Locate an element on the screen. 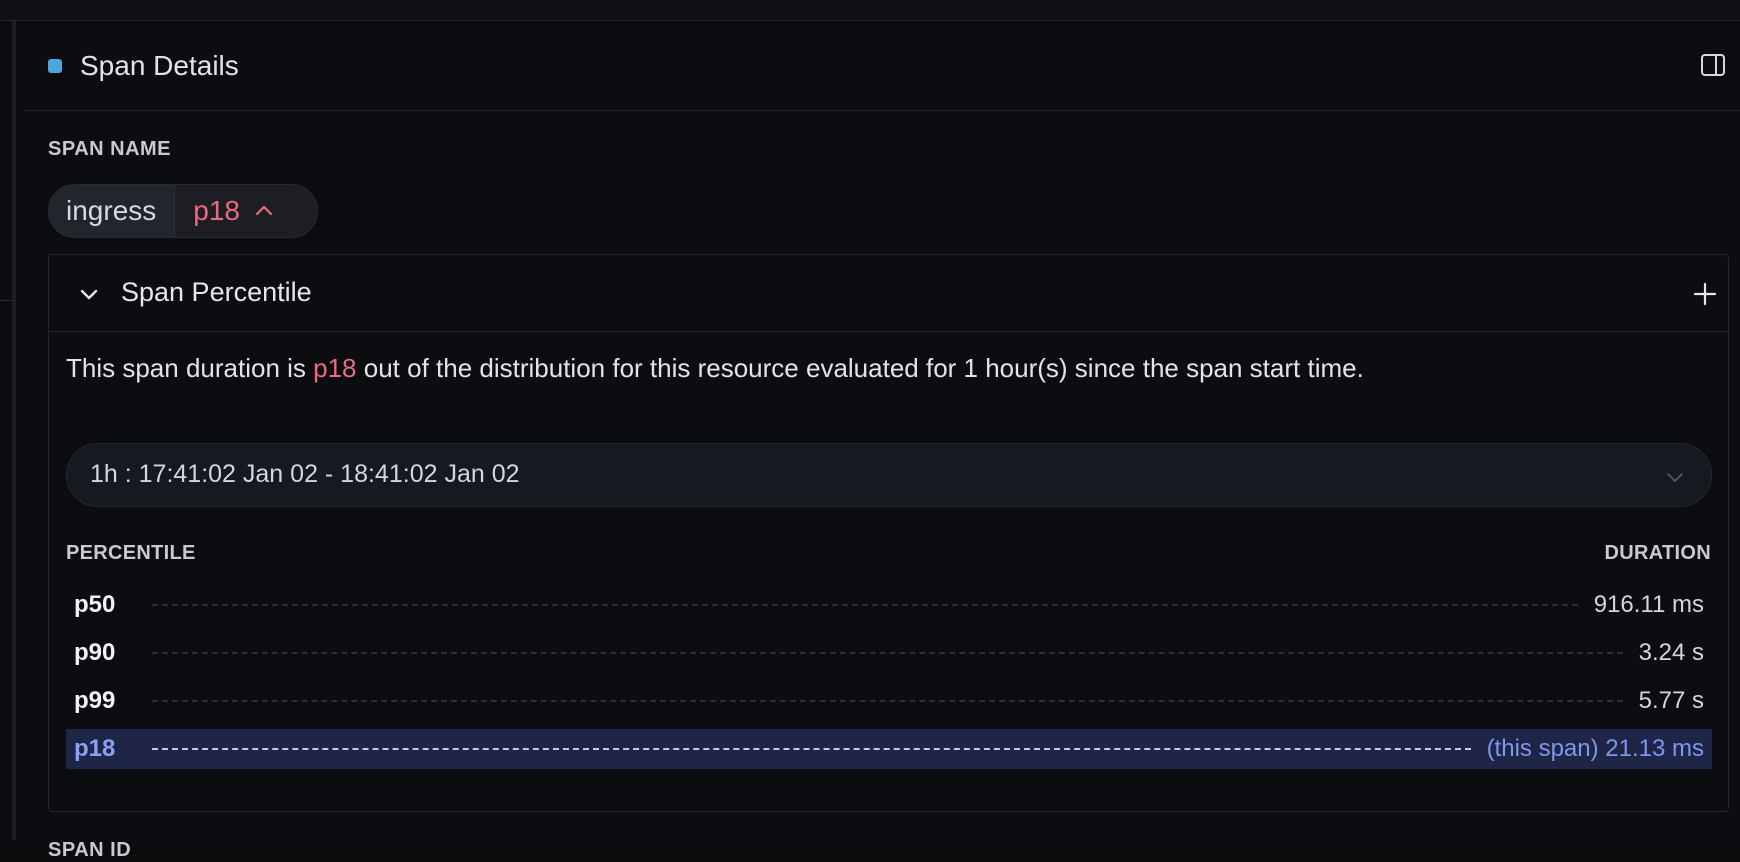 The image size is (1740, 862). panel-title: Span Details is located at coordinates (159, 65).